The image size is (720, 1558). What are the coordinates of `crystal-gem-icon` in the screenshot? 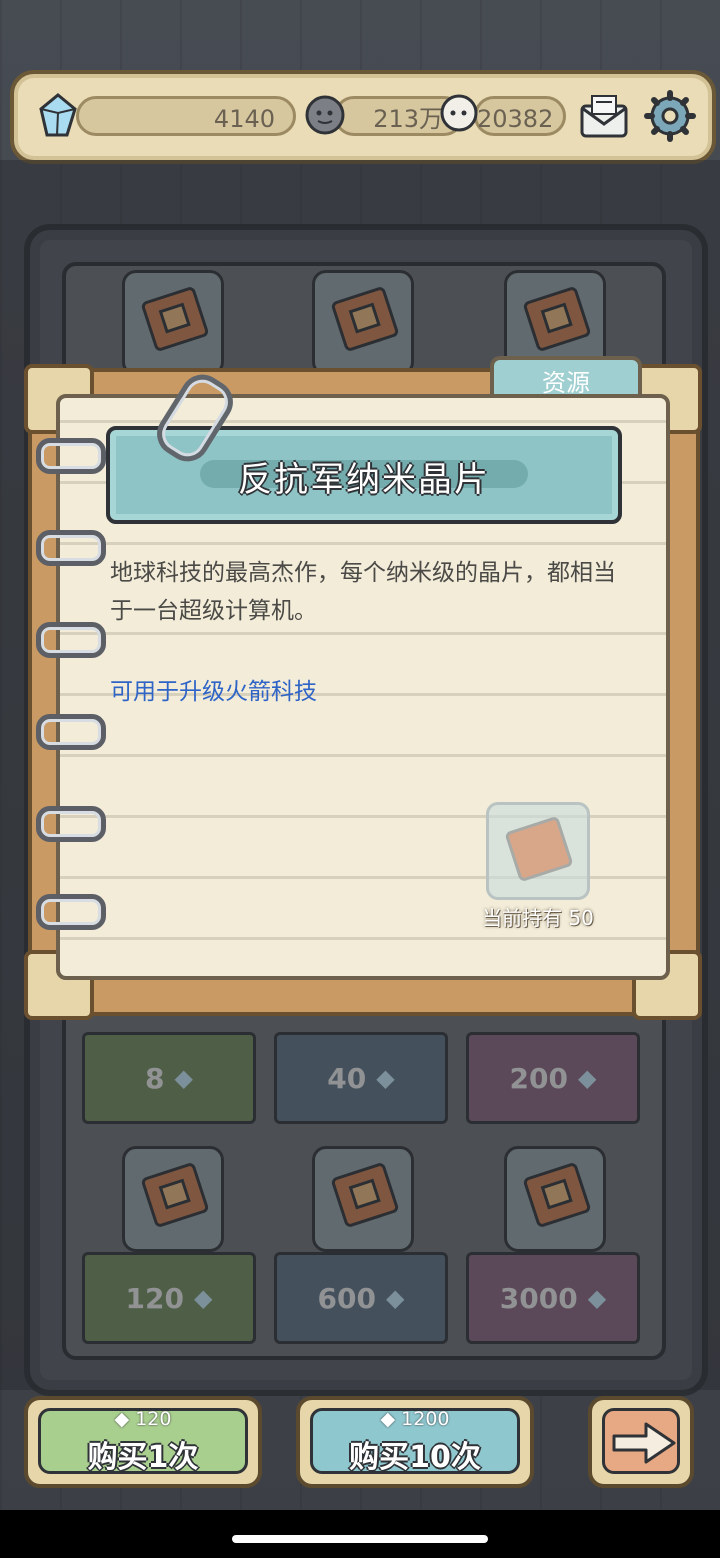 It's located at (58, 116).